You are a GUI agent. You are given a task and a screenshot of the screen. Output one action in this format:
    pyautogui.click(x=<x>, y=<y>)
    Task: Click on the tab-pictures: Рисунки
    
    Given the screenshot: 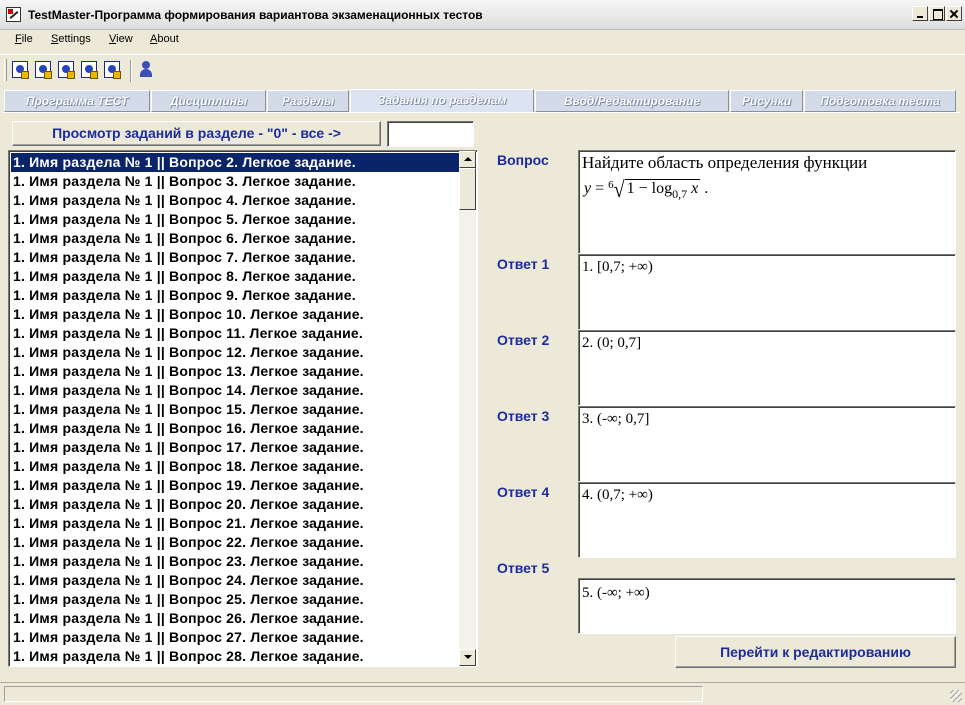 What is the action you would take?
    pyautogui.click(x=766, y=101)
    